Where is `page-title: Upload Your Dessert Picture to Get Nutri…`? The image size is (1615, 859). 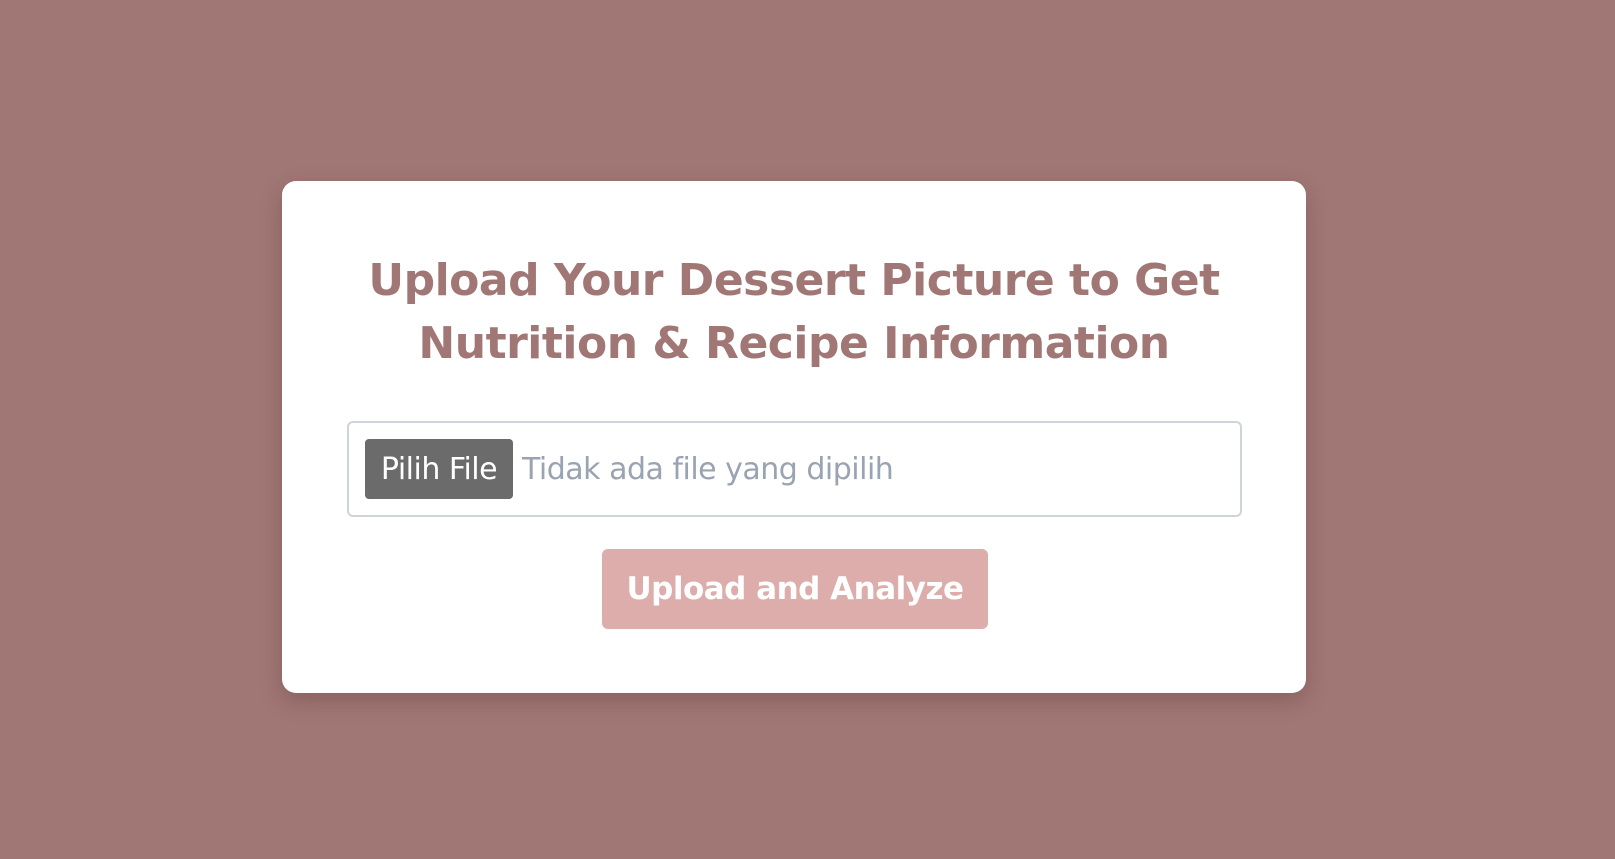 page-title: Upload Your Dessert Picture to Get Nutri… is located at coordinates (794, 312).